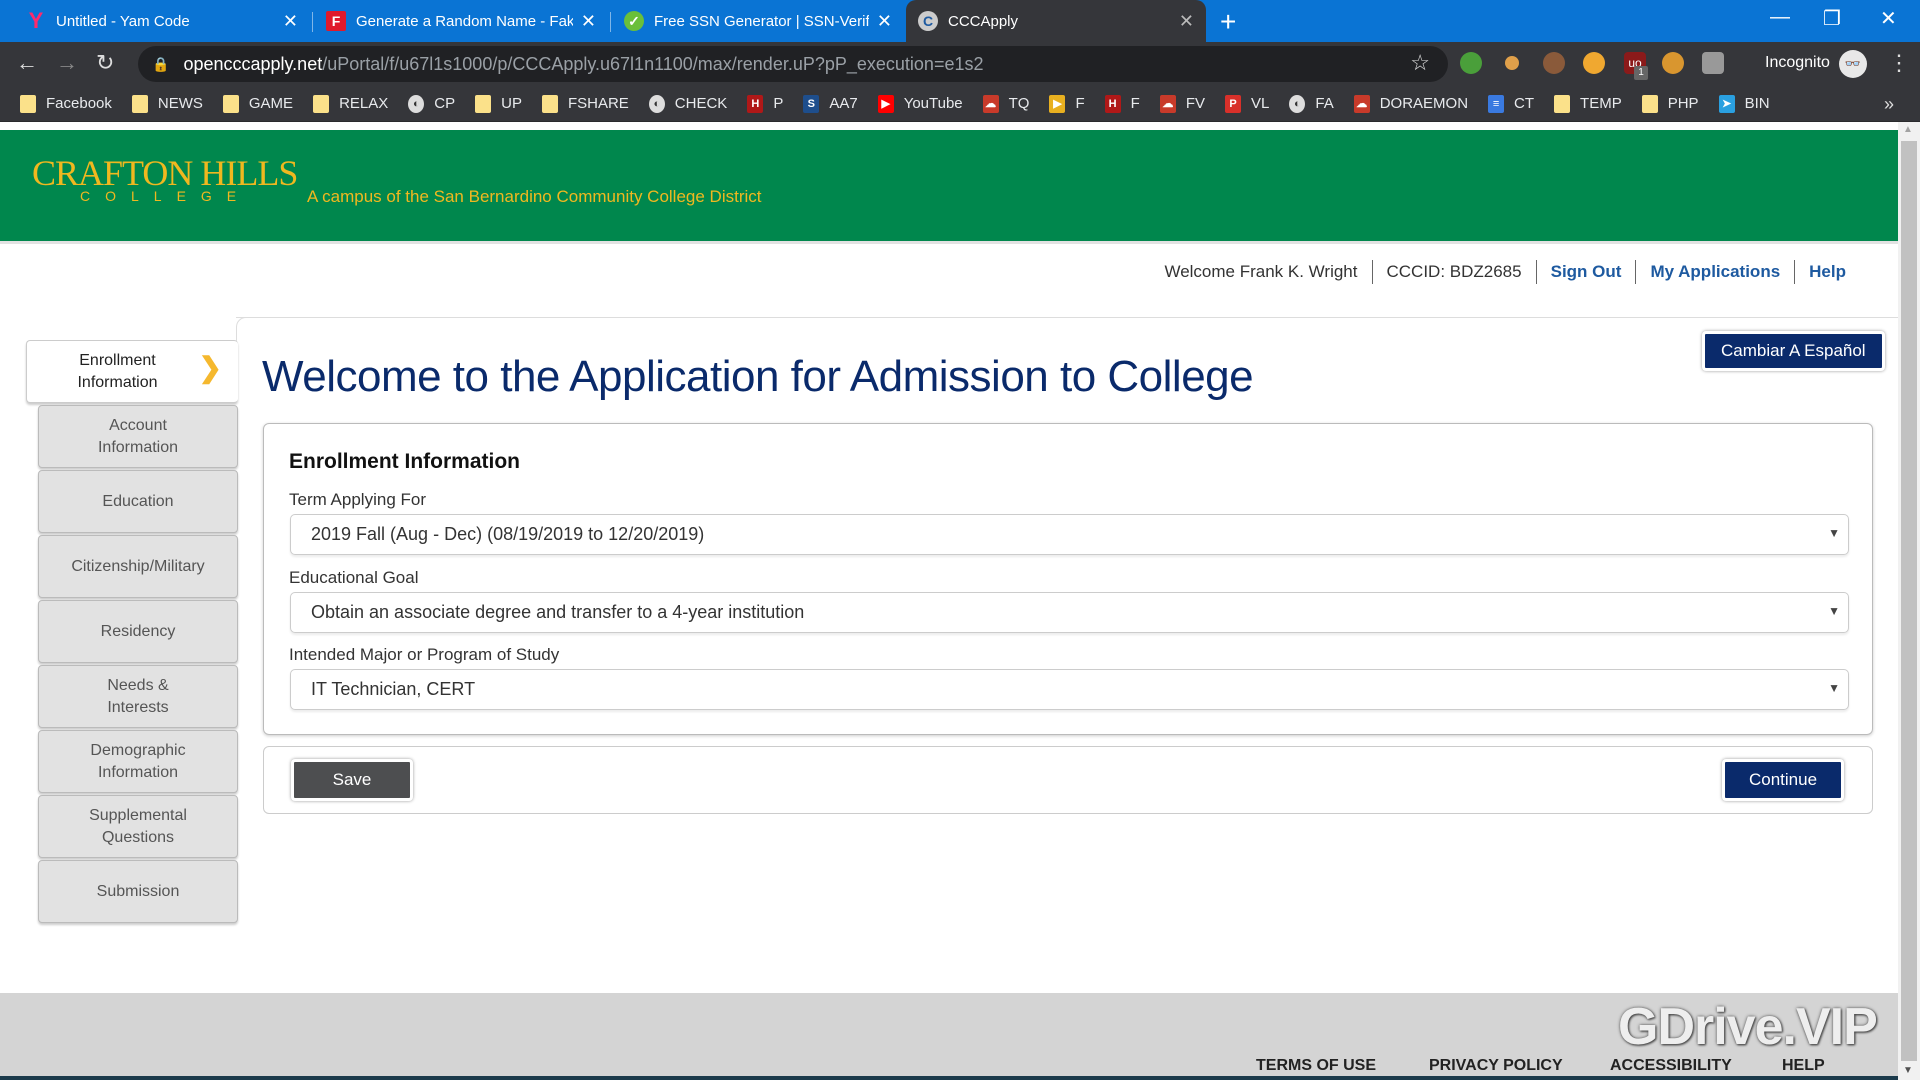 The width and height of the screenshot is (1920, 1080). I want to click on step-submission: Submission, so click(138, 891).